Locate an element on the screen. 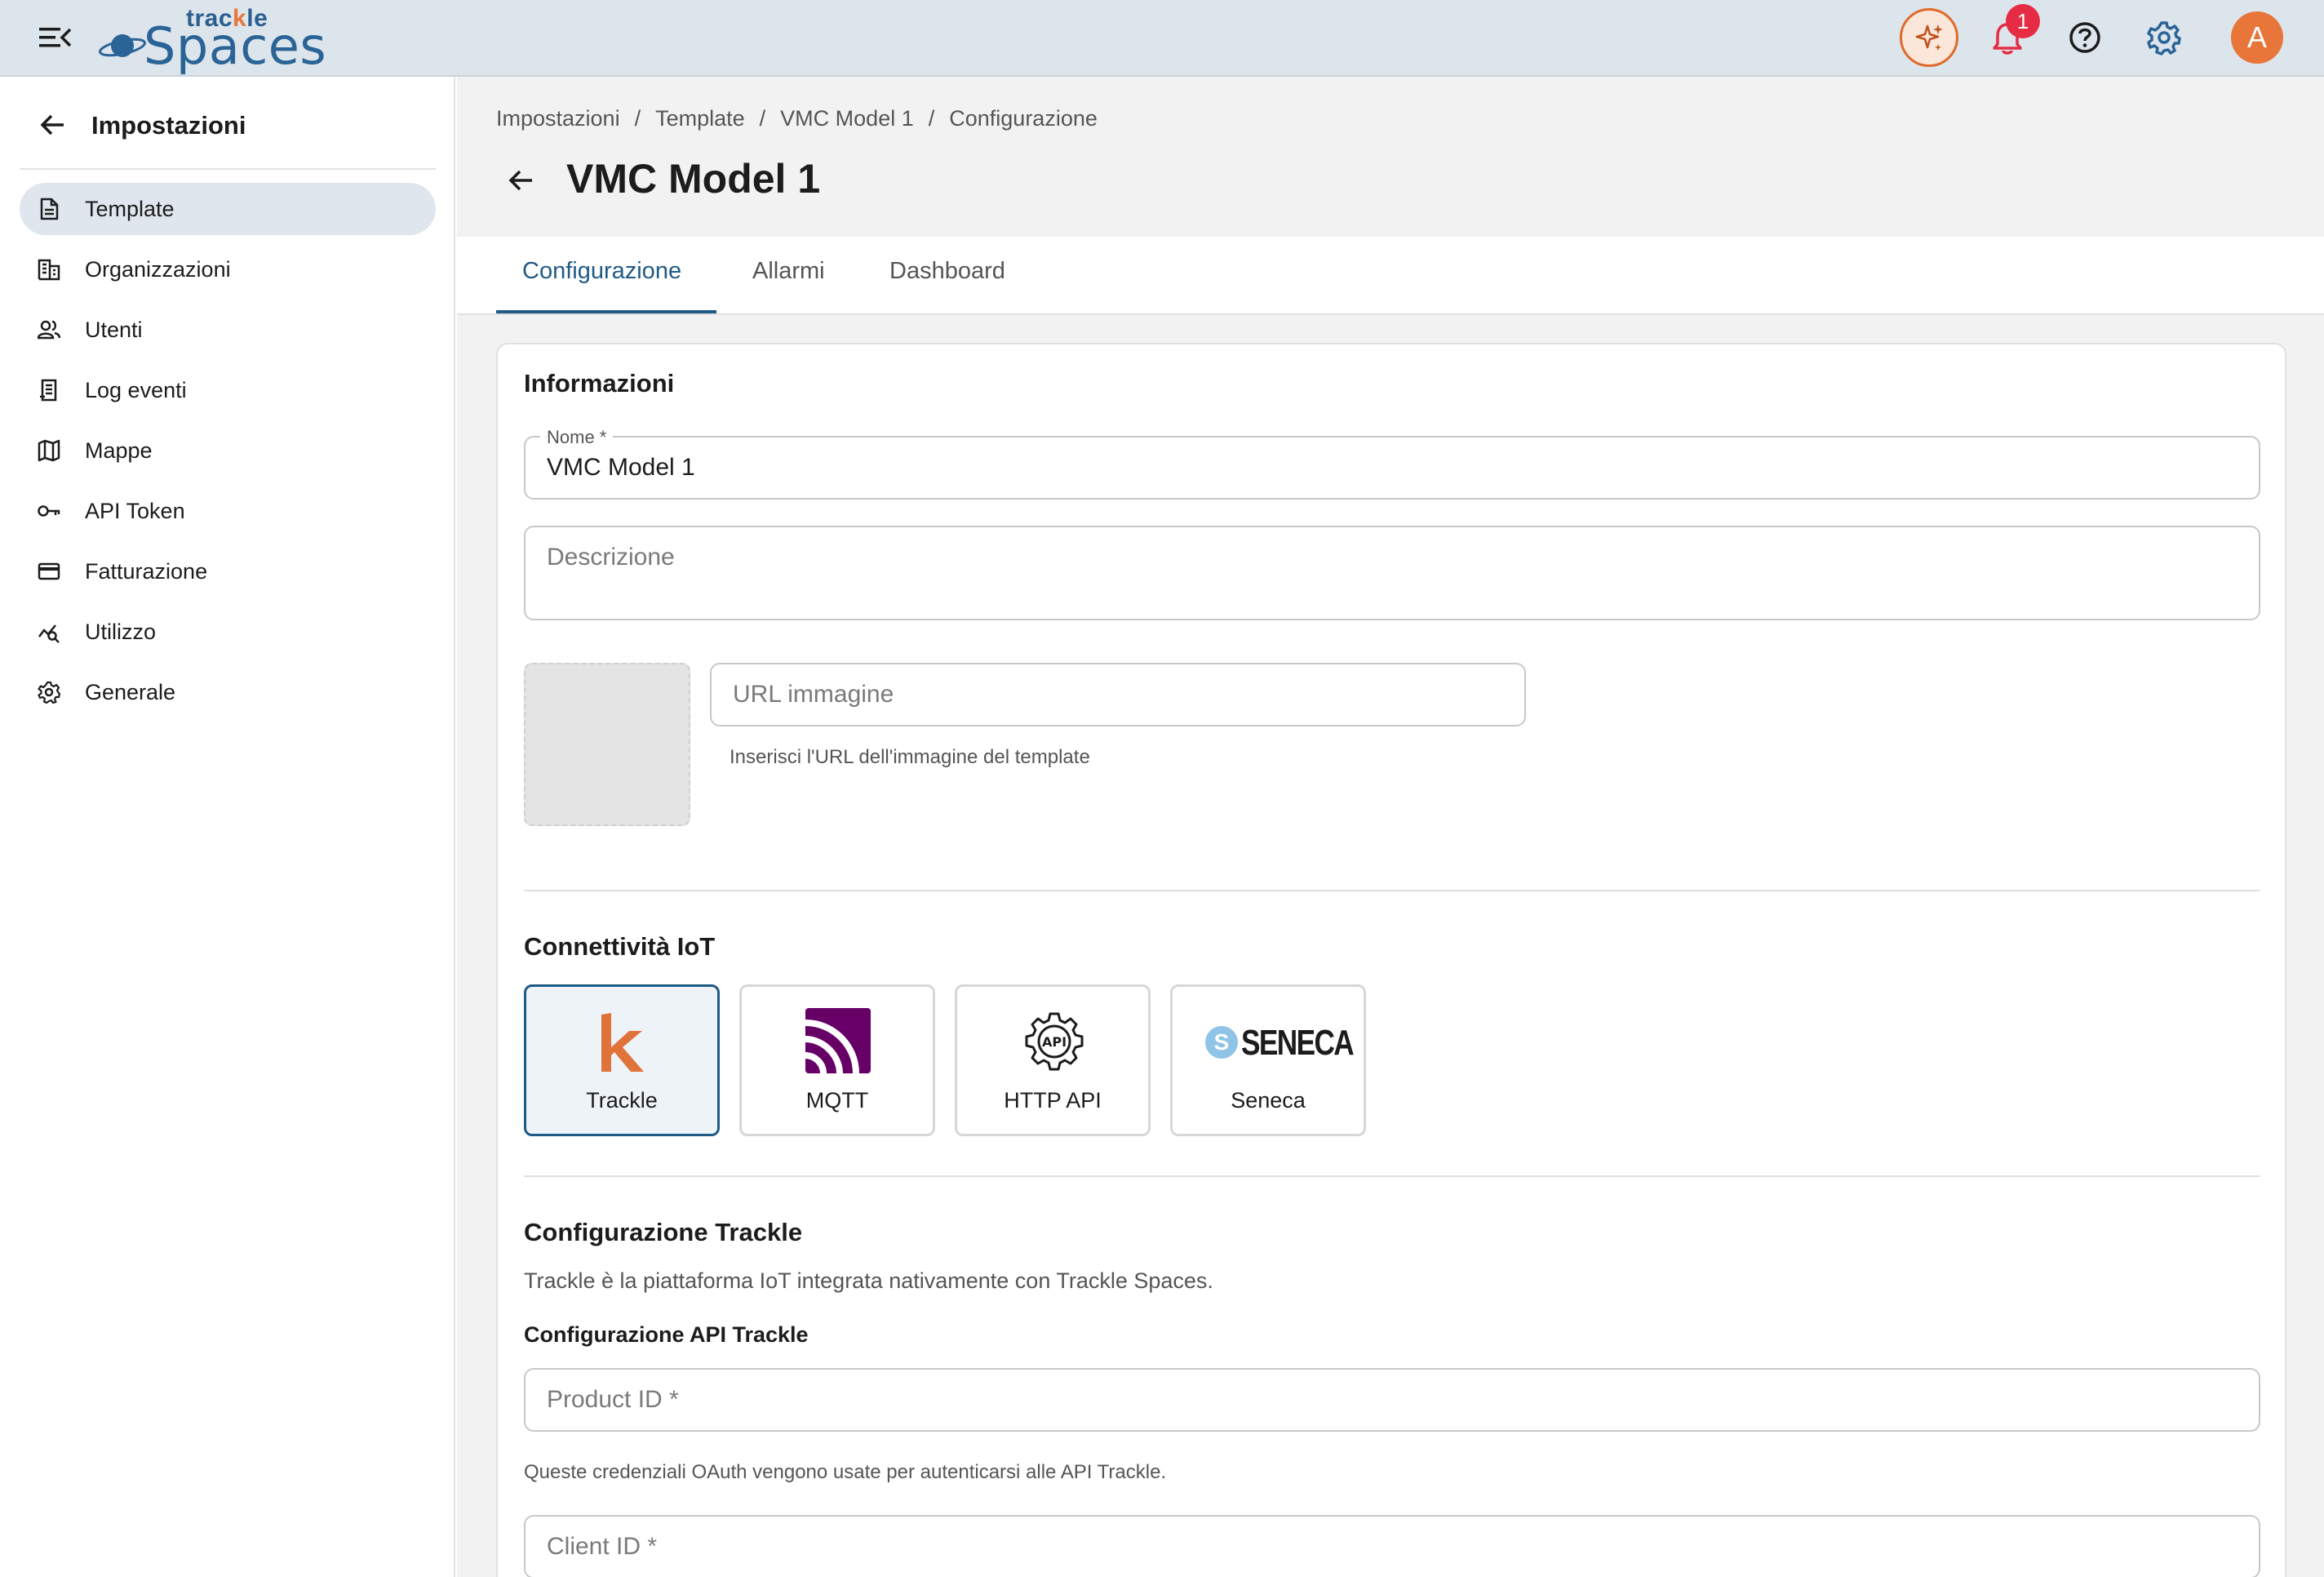  image-url-input: URL immagine is located at coordinates (1118, 694).